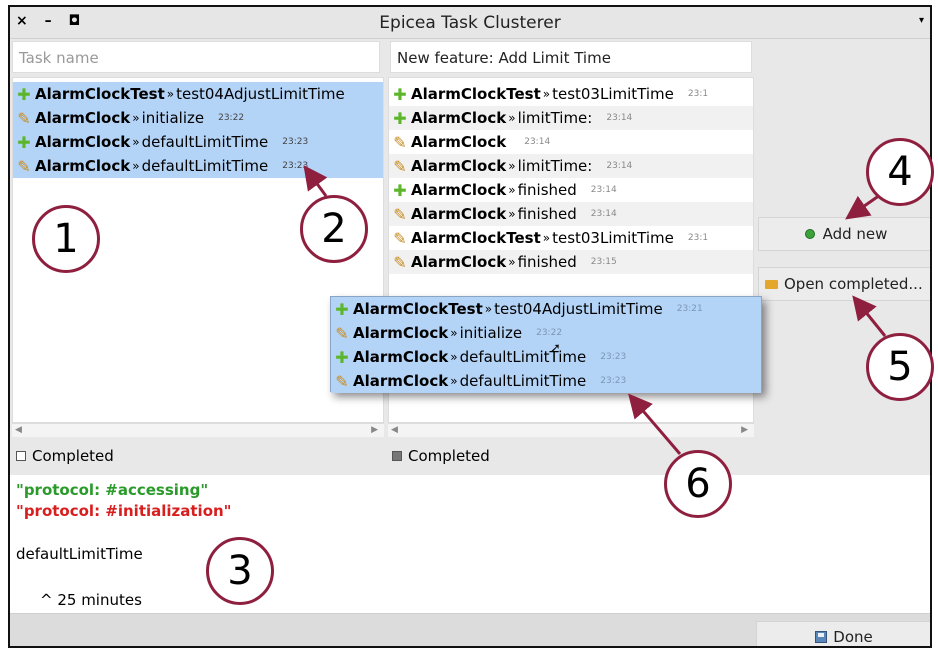  I want to click on callout-5-arrow, so click(869, 316).